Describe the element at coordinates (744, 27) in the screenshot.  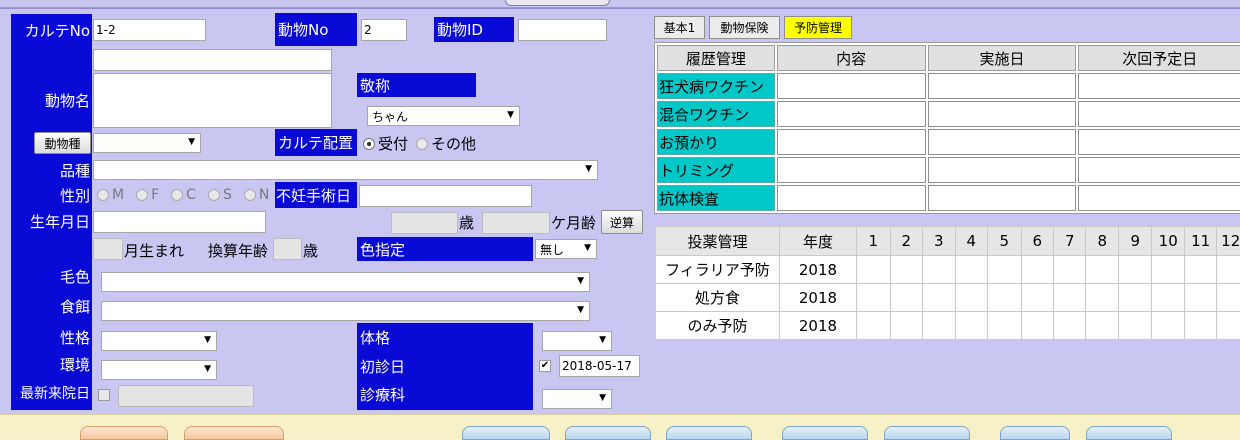
I see `tab-animal-insurance: 動物保険` at that location.